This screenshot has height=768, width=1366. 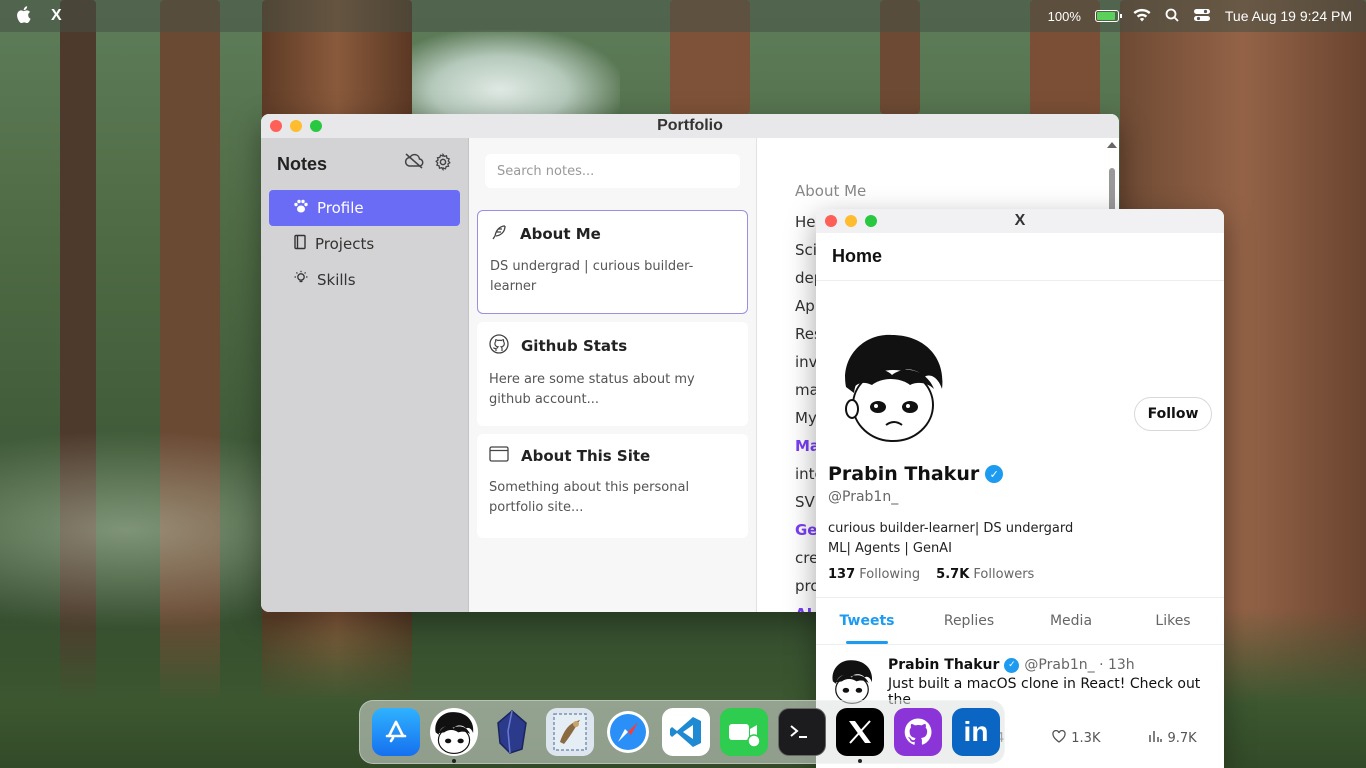 I want to click on active-app-name: X, so click(x=56, y=16).